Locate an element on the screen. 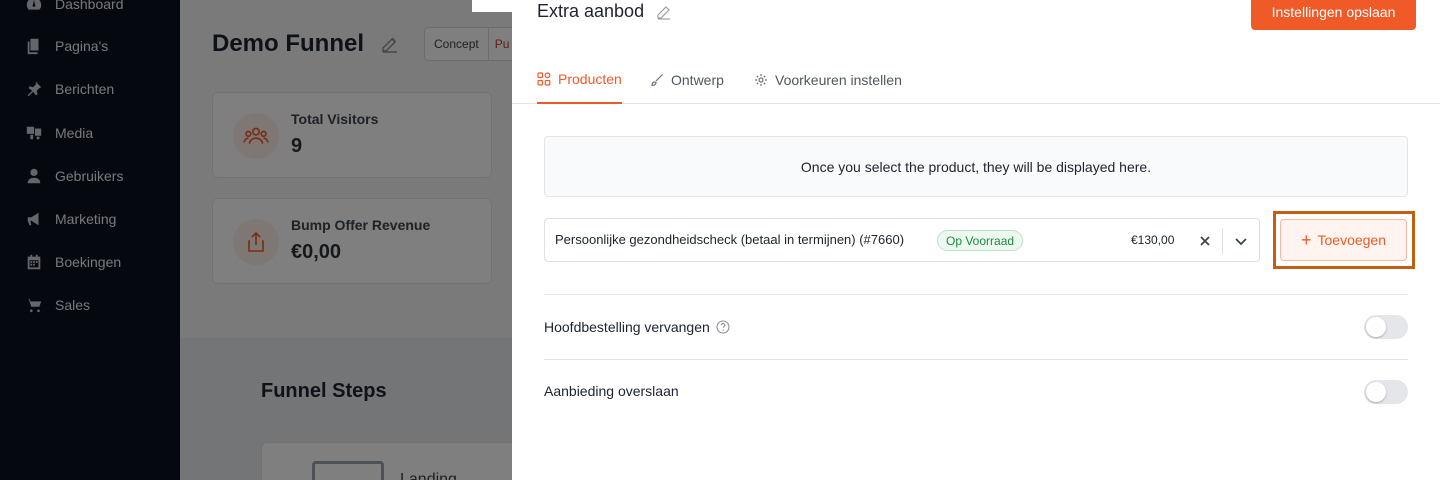 The height and width of the screenshot is (480, 1440). replace-main-order-toggle is located at coordinates (1386, 327).